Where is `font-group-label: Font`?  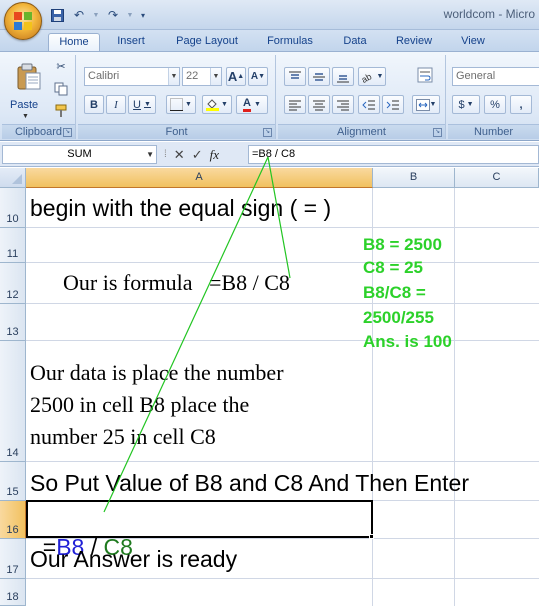
font-group-label: Font is located at coordinates (176, 131).